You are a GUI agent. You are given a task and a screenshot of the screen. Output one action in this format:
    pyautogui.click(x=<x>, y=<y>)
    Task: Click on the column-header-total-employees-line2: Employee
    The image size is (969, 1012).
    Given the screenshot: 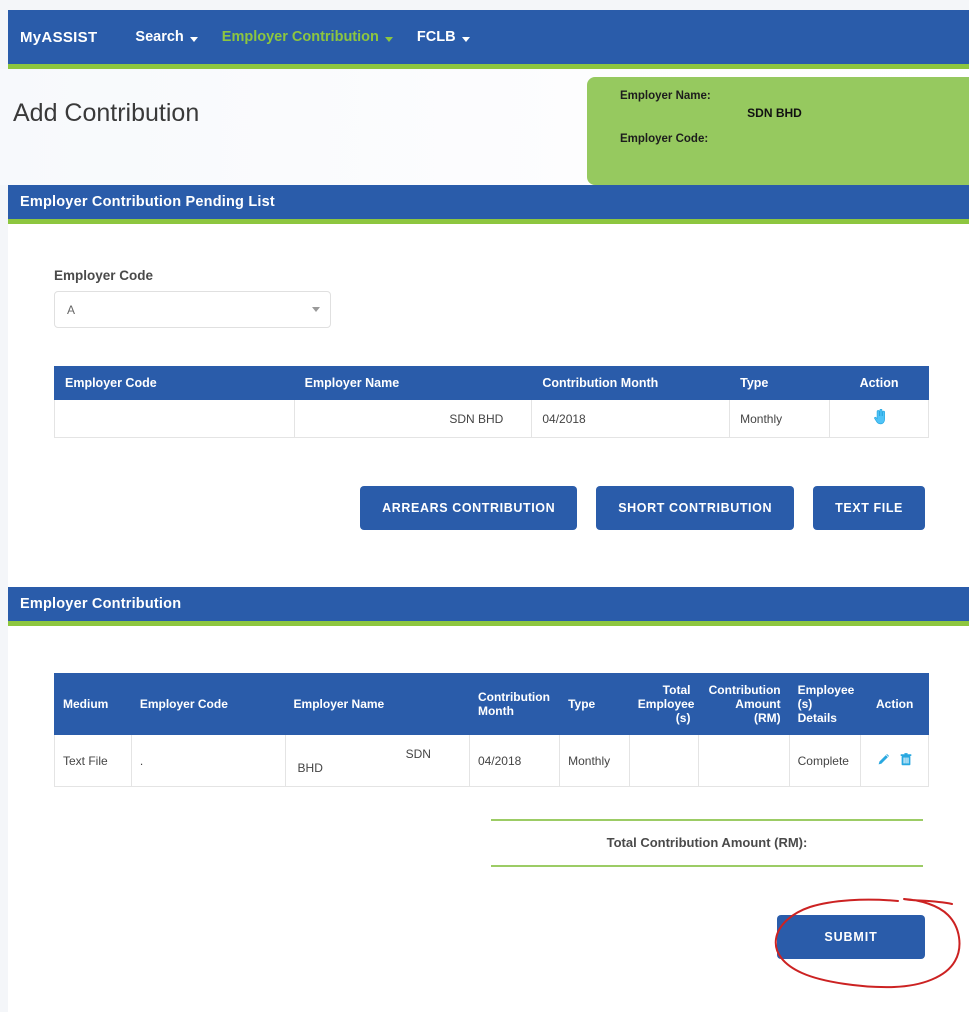 What is the action you would take?
    pyautogui.click(x=666, y=704)
    